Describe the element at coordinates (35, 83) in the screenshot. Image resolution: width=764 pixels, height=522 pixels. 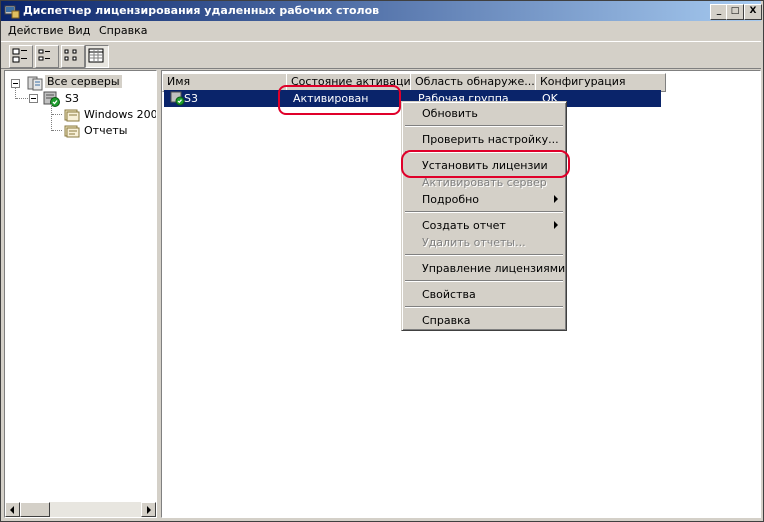
I see `all-servers-icon` at that location.